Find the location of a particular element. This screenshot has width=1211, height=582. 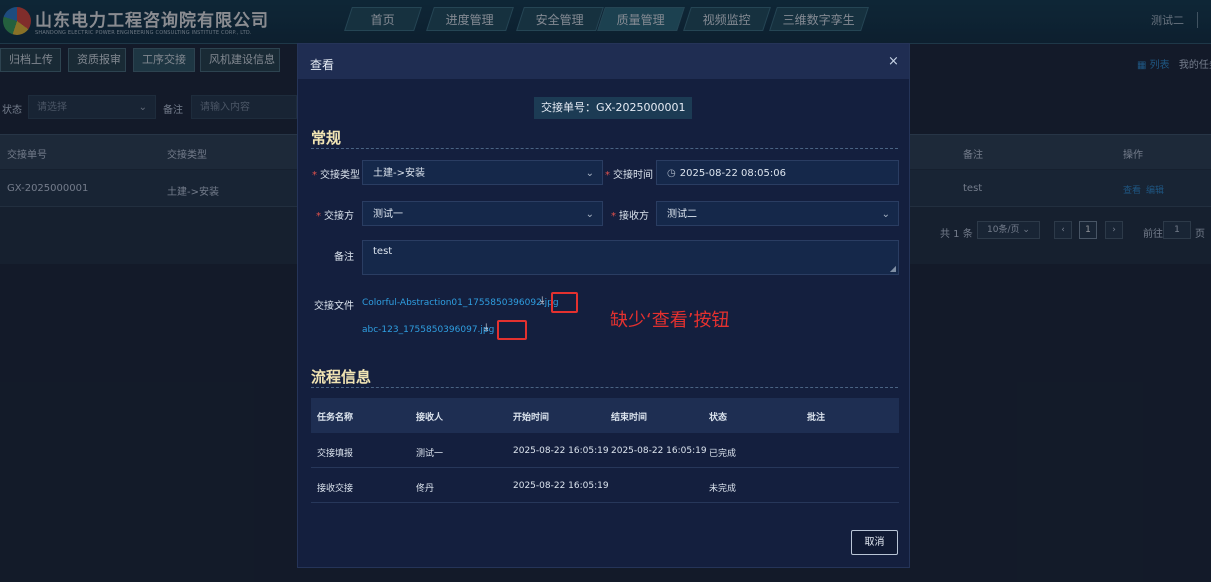

close-icon: × is located at coordinates (893, 61).